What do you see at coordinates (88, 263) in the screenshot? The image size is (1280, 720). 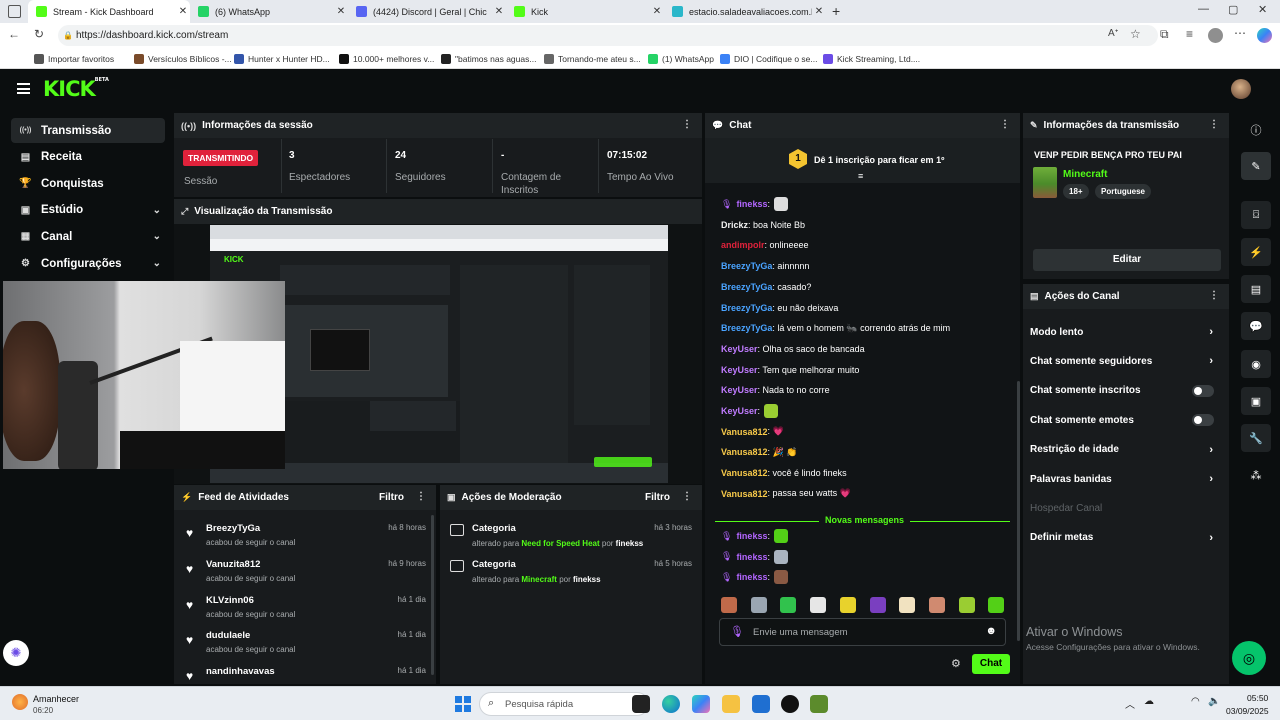 I see `sidebar-item-configuracoes: ⚙ Configurações ⌄` at bounding box center [88, 263].